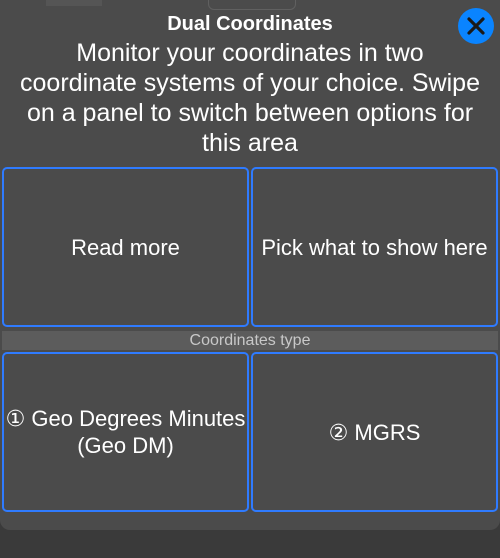 The image size is (500, 558). I want to click on close-icon, so click(476, 26).